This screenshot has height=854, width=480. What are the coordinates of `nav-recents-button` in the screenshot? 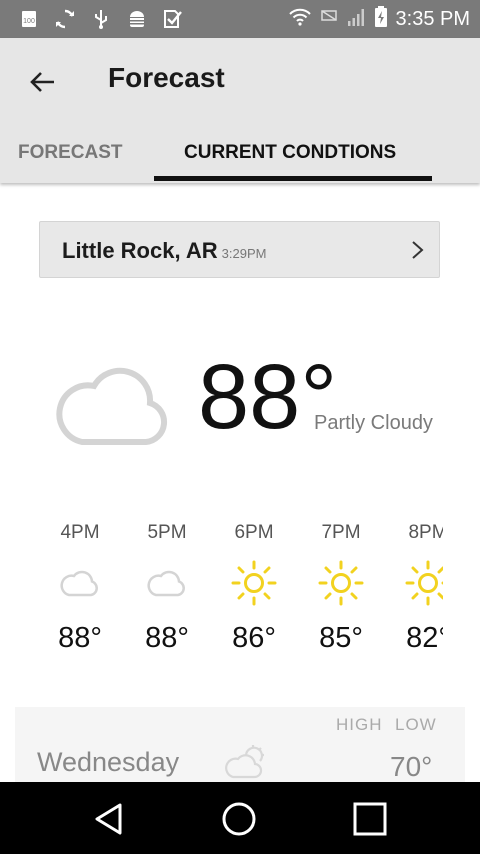 It's located at (370, 819).